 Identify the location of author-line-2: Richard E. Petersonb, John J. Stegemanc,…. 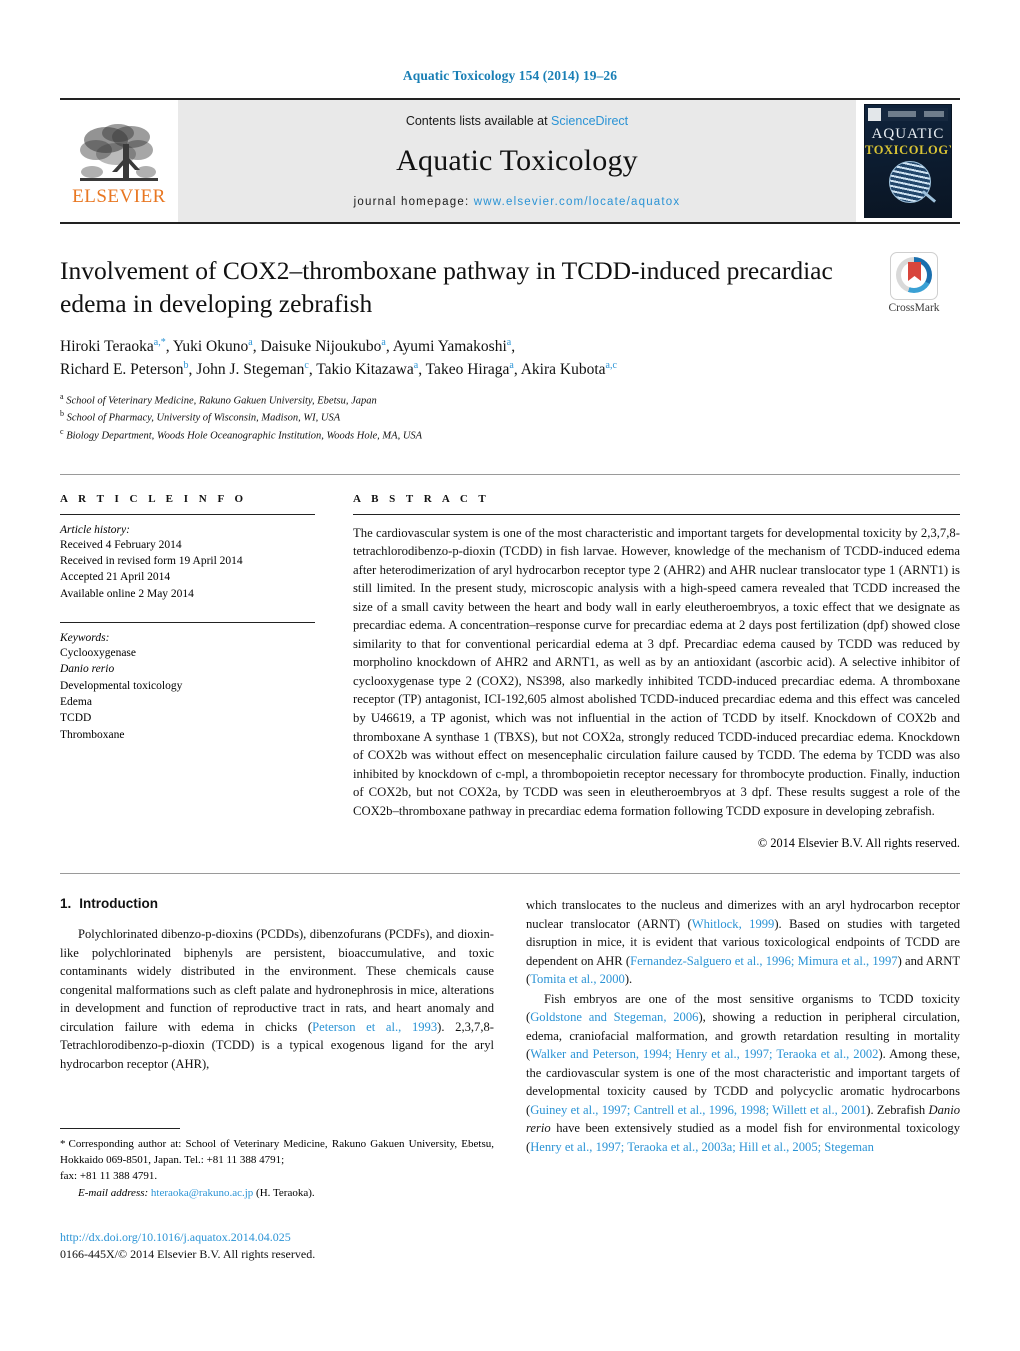
(338, 369).